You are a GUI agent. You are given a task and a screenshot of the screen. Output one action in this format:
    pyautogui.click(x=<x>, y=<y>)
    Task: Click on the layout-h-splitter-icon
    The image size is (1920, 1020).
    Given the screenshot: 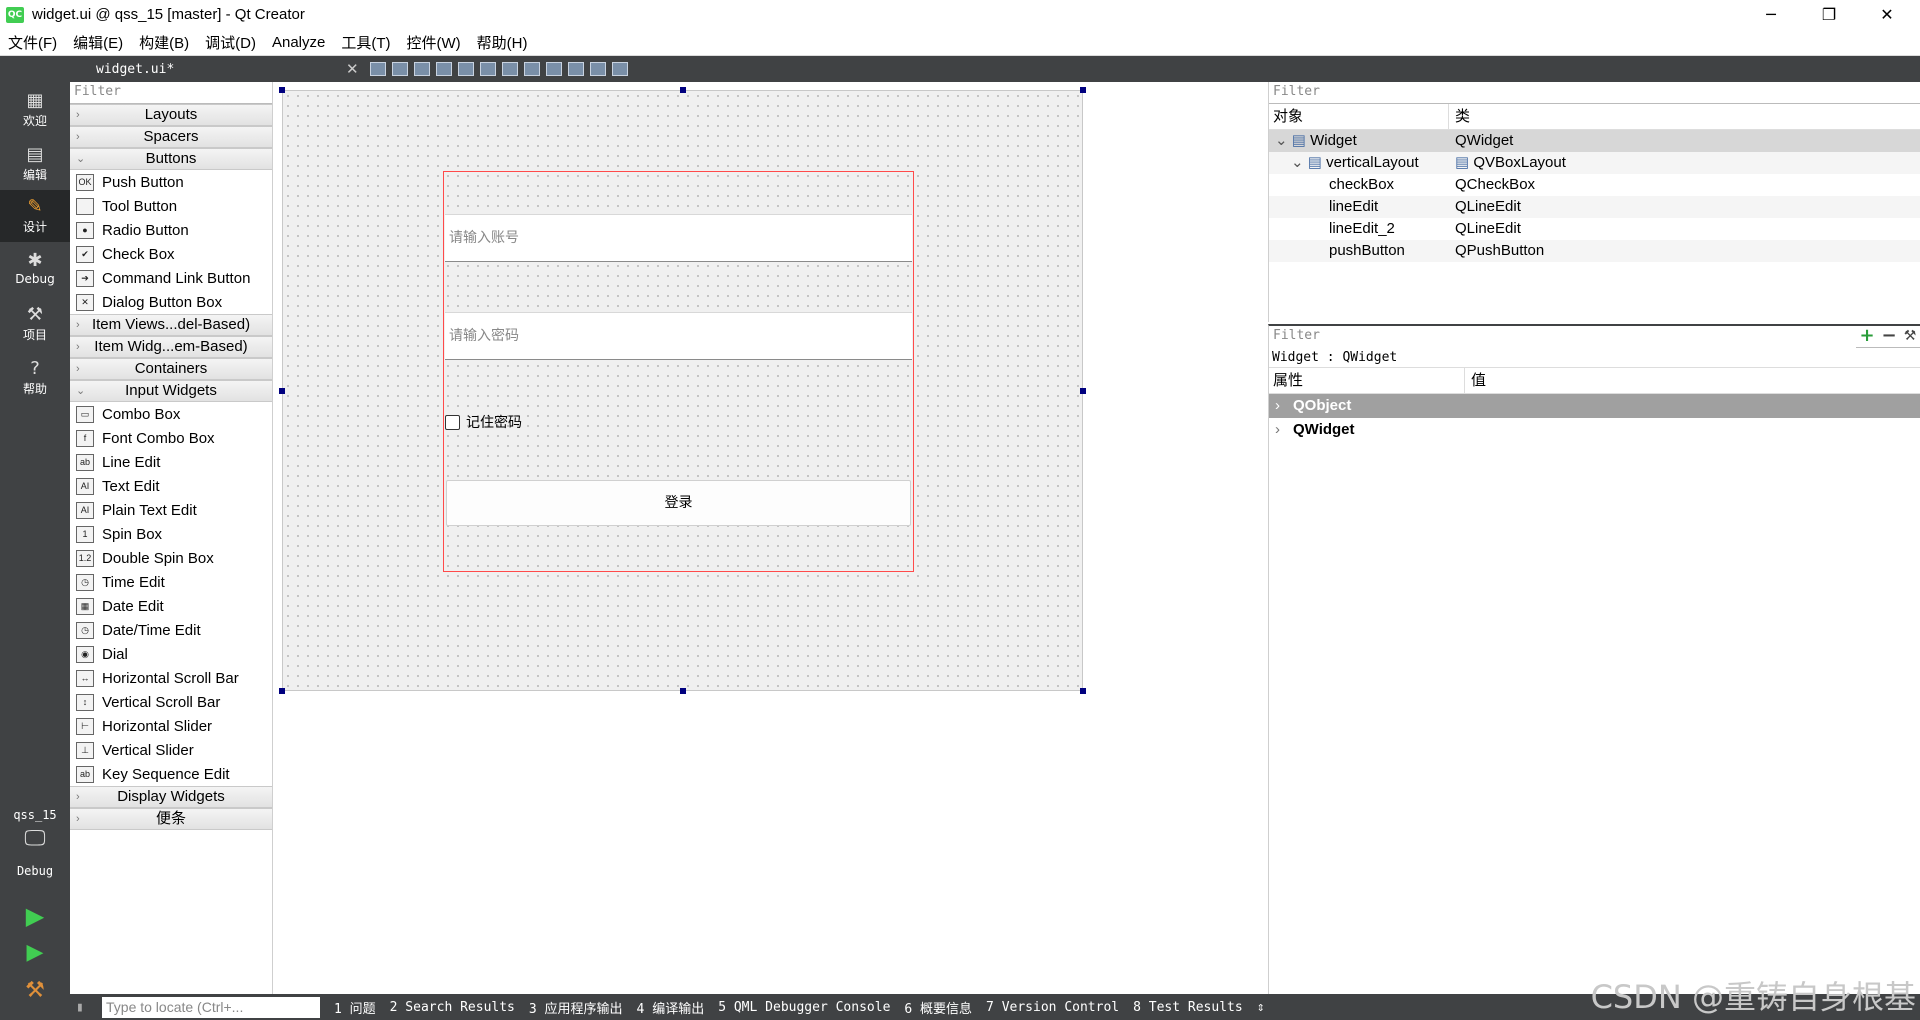 What is the action you would take?
    pyautogui.click(x=509, y=69)
    